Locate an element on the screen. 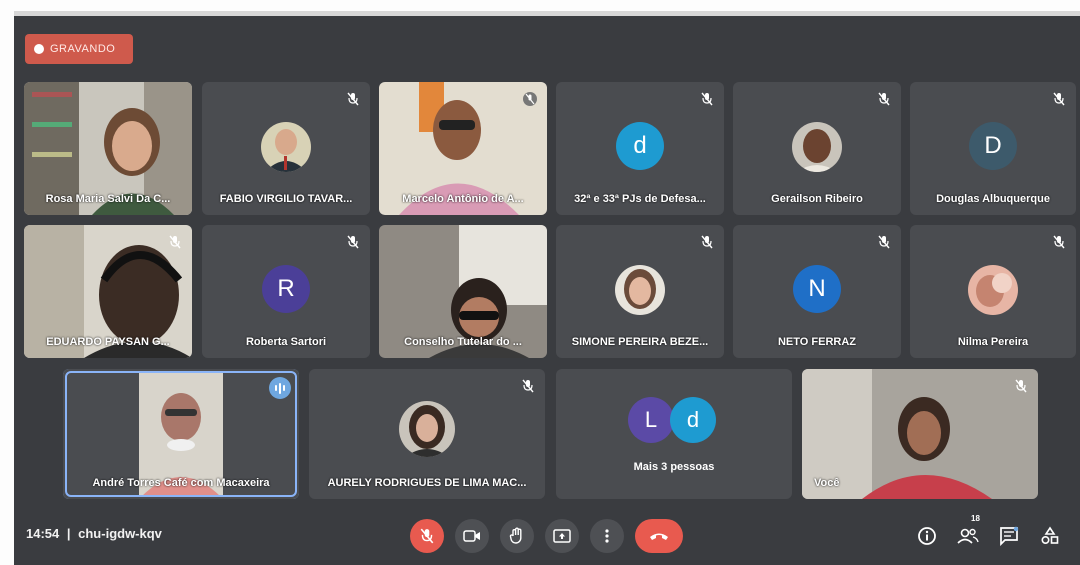 The height and width of the screenshot is (565, 1080). hand-icon is located at coordinates (515, 535).